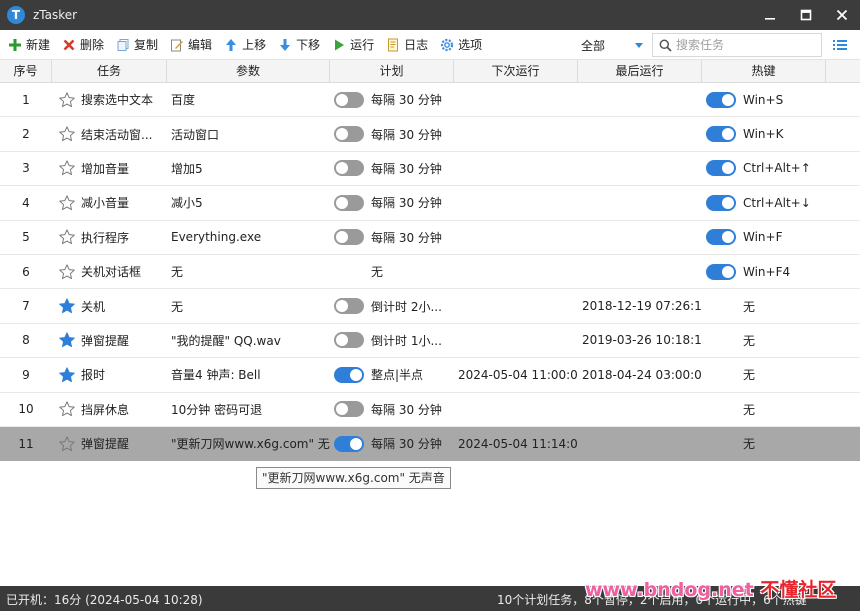  I want to click on uptime-status: 已开机：16分 (2024-05-04 10:28), so click(104, 600).